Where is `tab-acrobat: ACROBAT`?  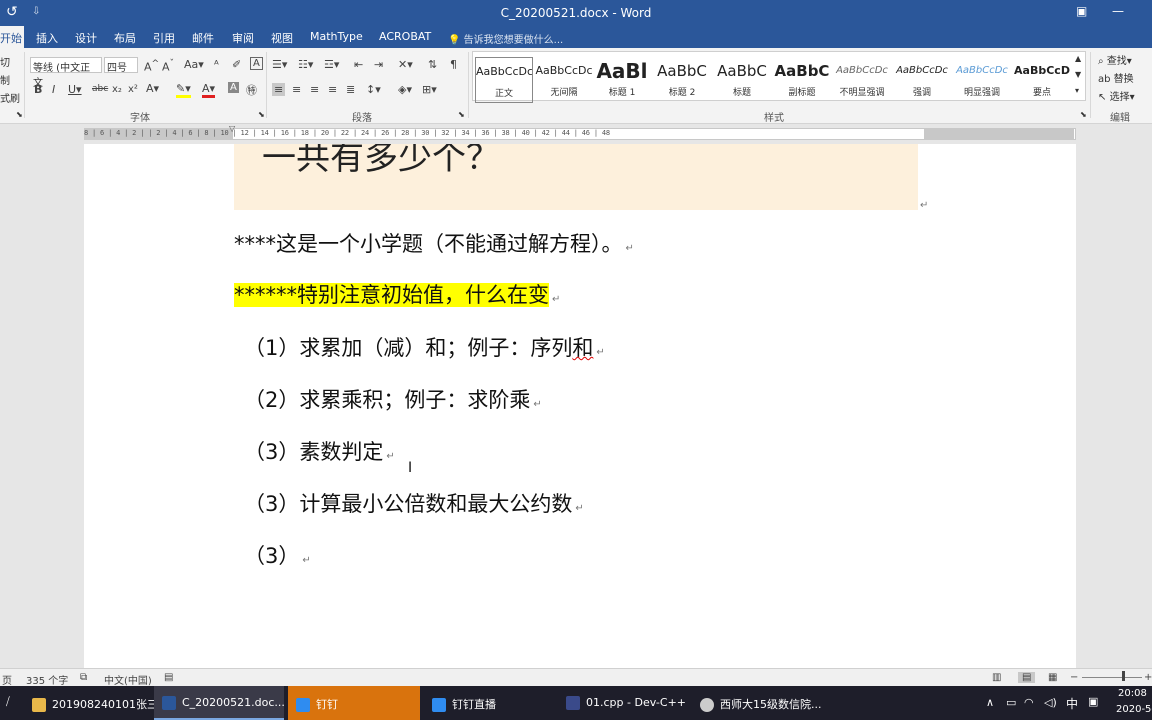 tab-acrobat: ACROBAT is located at coordinates (405, 36).